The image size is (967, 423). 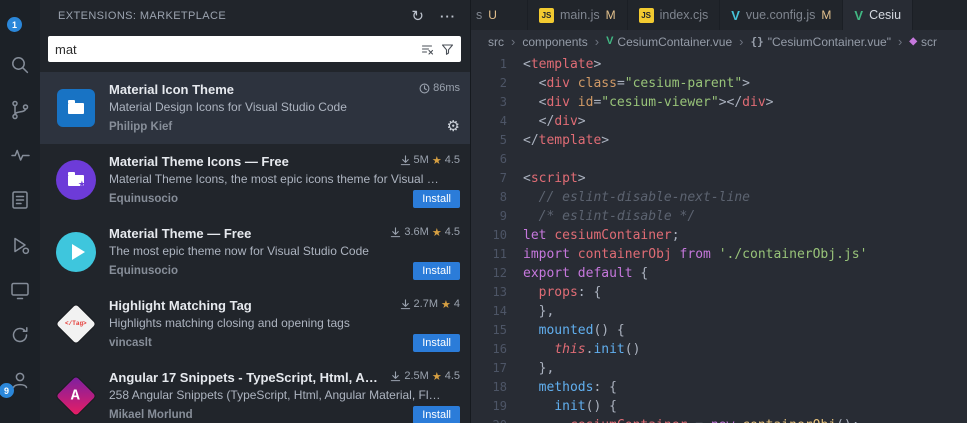 What do you see at coordinates (586, 273) in the screenshot?
I see `code-text: export default {` at bounding box center [586, 273].